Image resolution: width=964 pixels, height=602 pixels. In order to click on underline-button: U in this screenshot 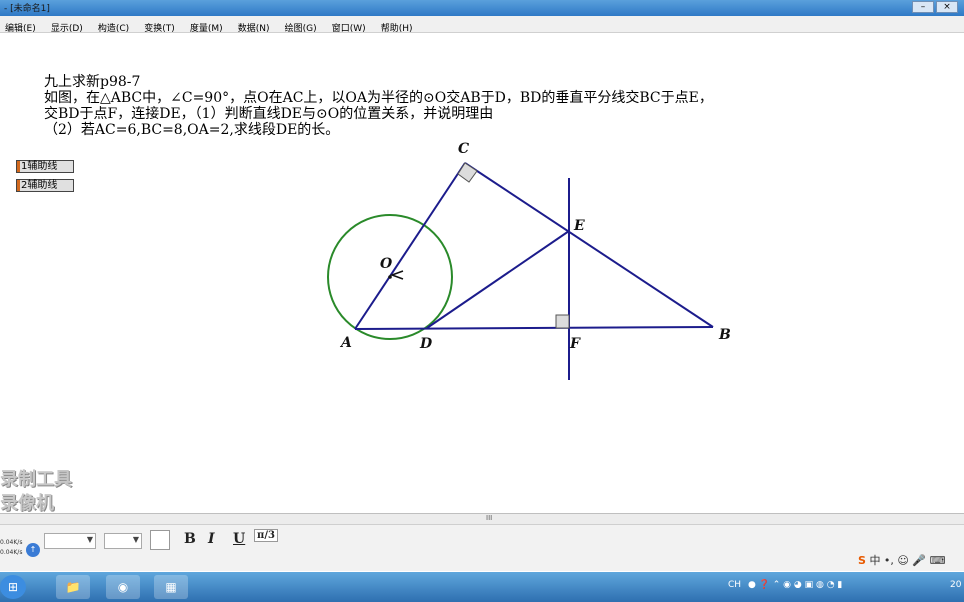, I will do `click(239, 539)`.